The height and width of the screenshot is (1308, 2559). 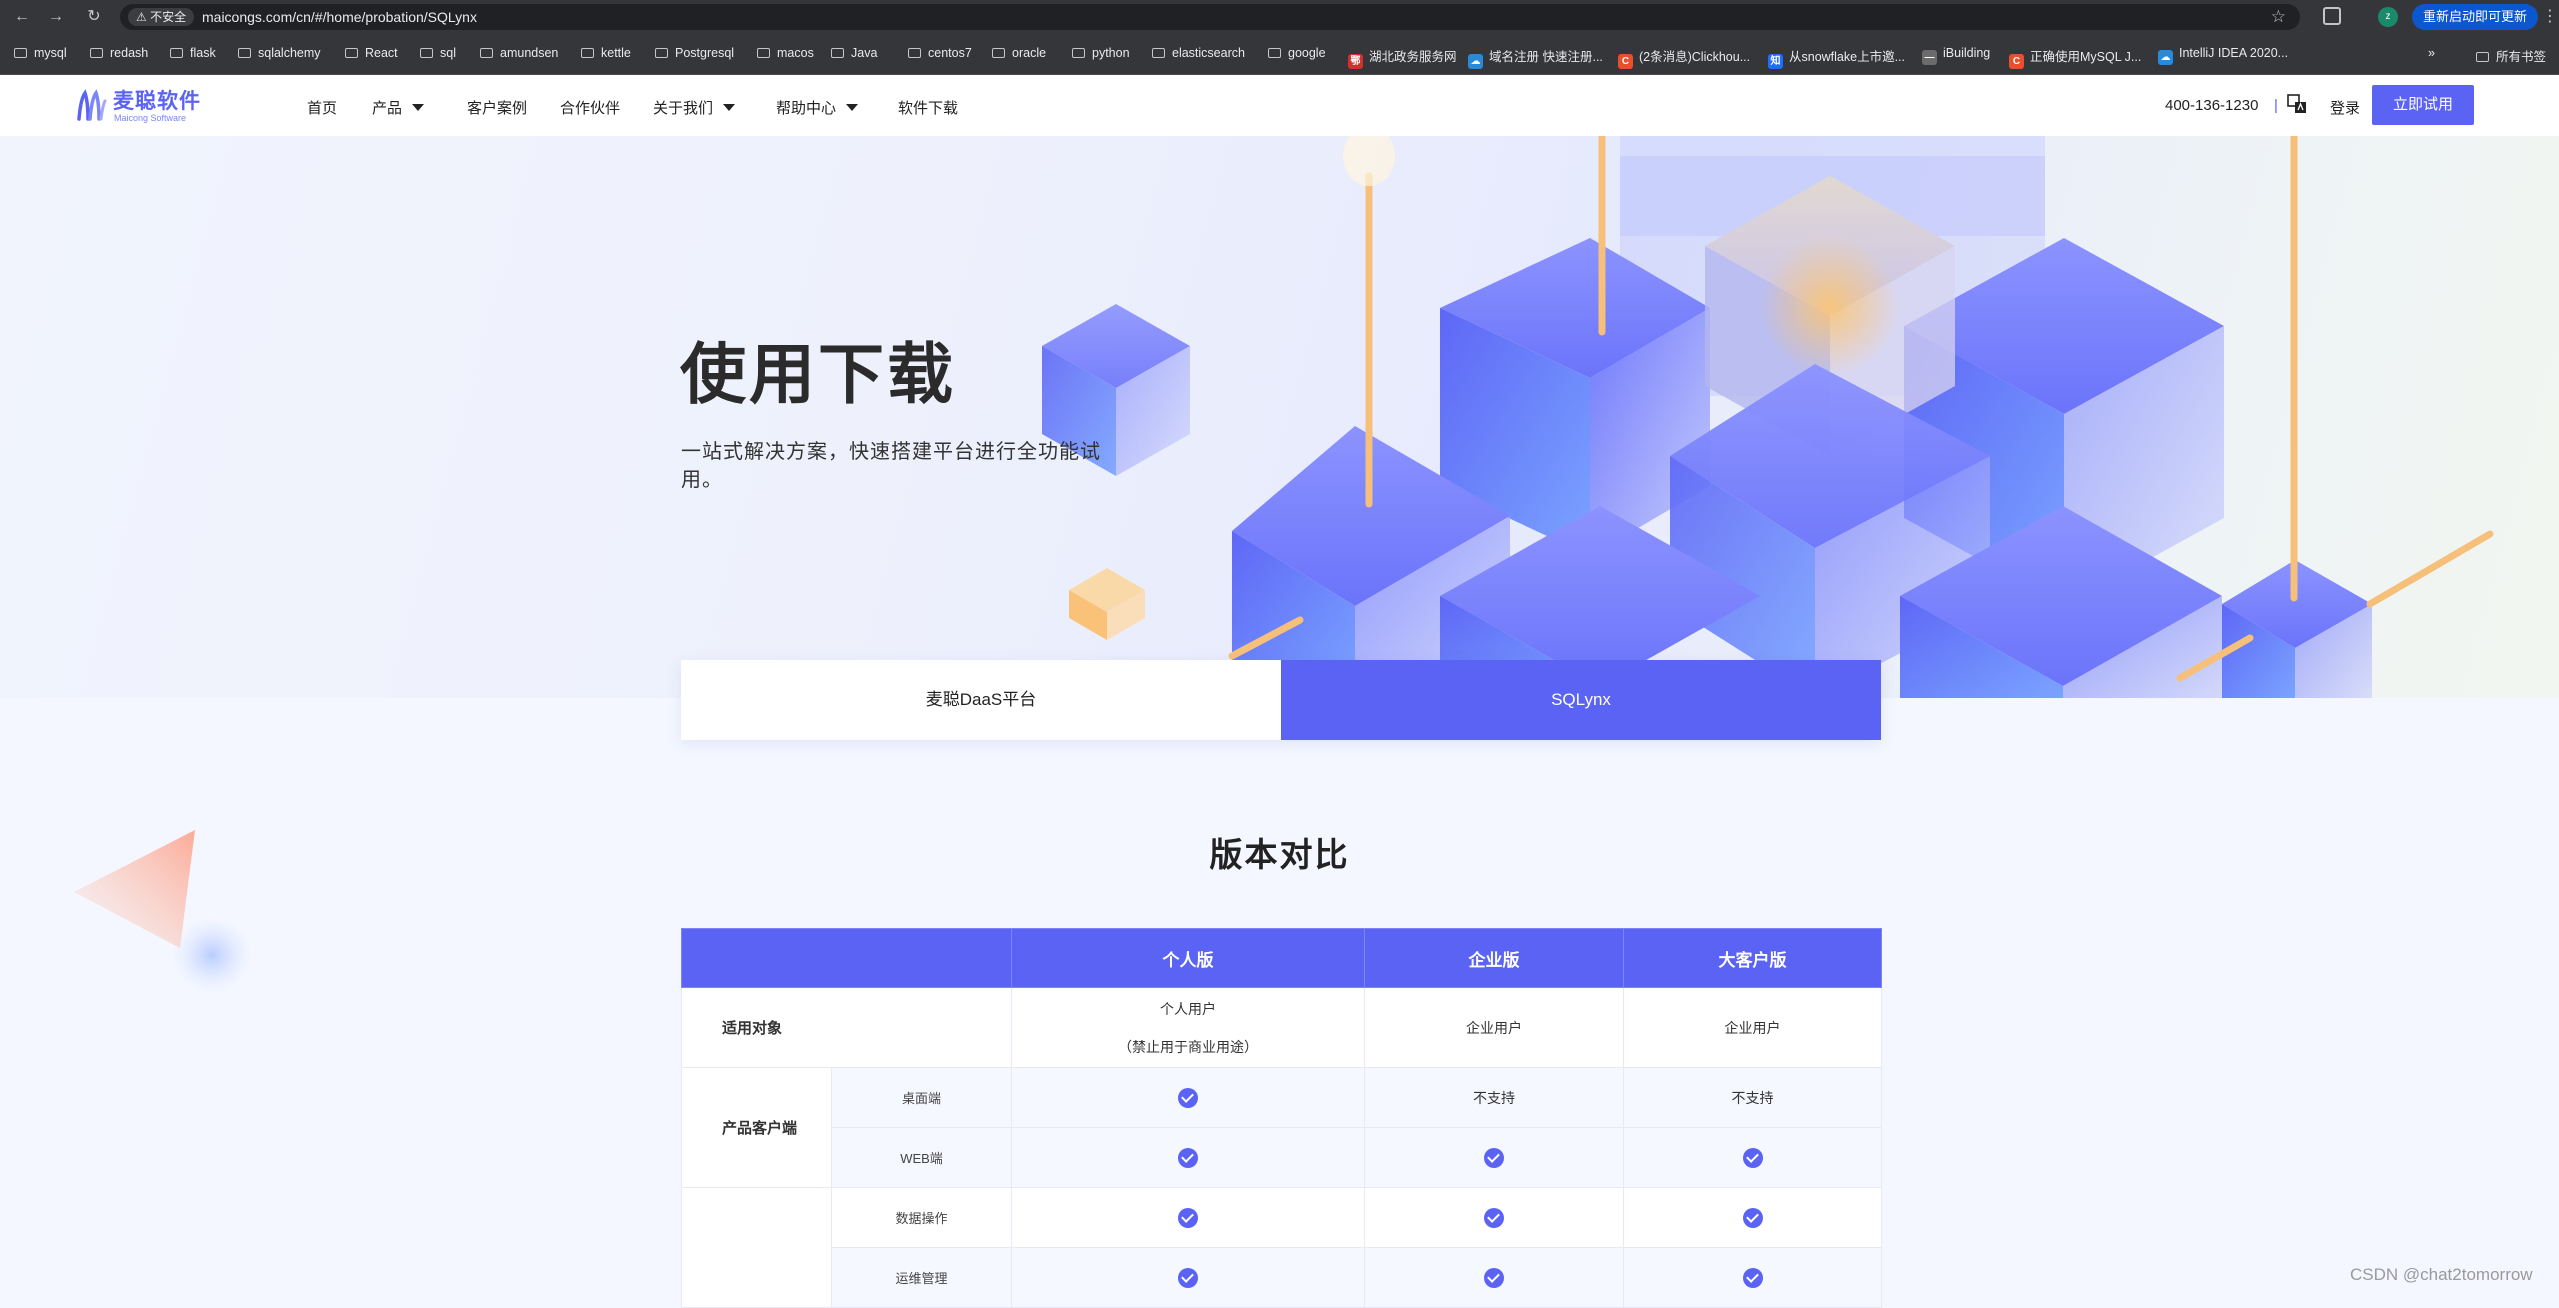 What do you see at coordinates (1188, 1027) in the screenshot?
I see `cell-audience-personal: 个人用户 （禁止用于商业用途）` at bounding box center [1188, 1027].